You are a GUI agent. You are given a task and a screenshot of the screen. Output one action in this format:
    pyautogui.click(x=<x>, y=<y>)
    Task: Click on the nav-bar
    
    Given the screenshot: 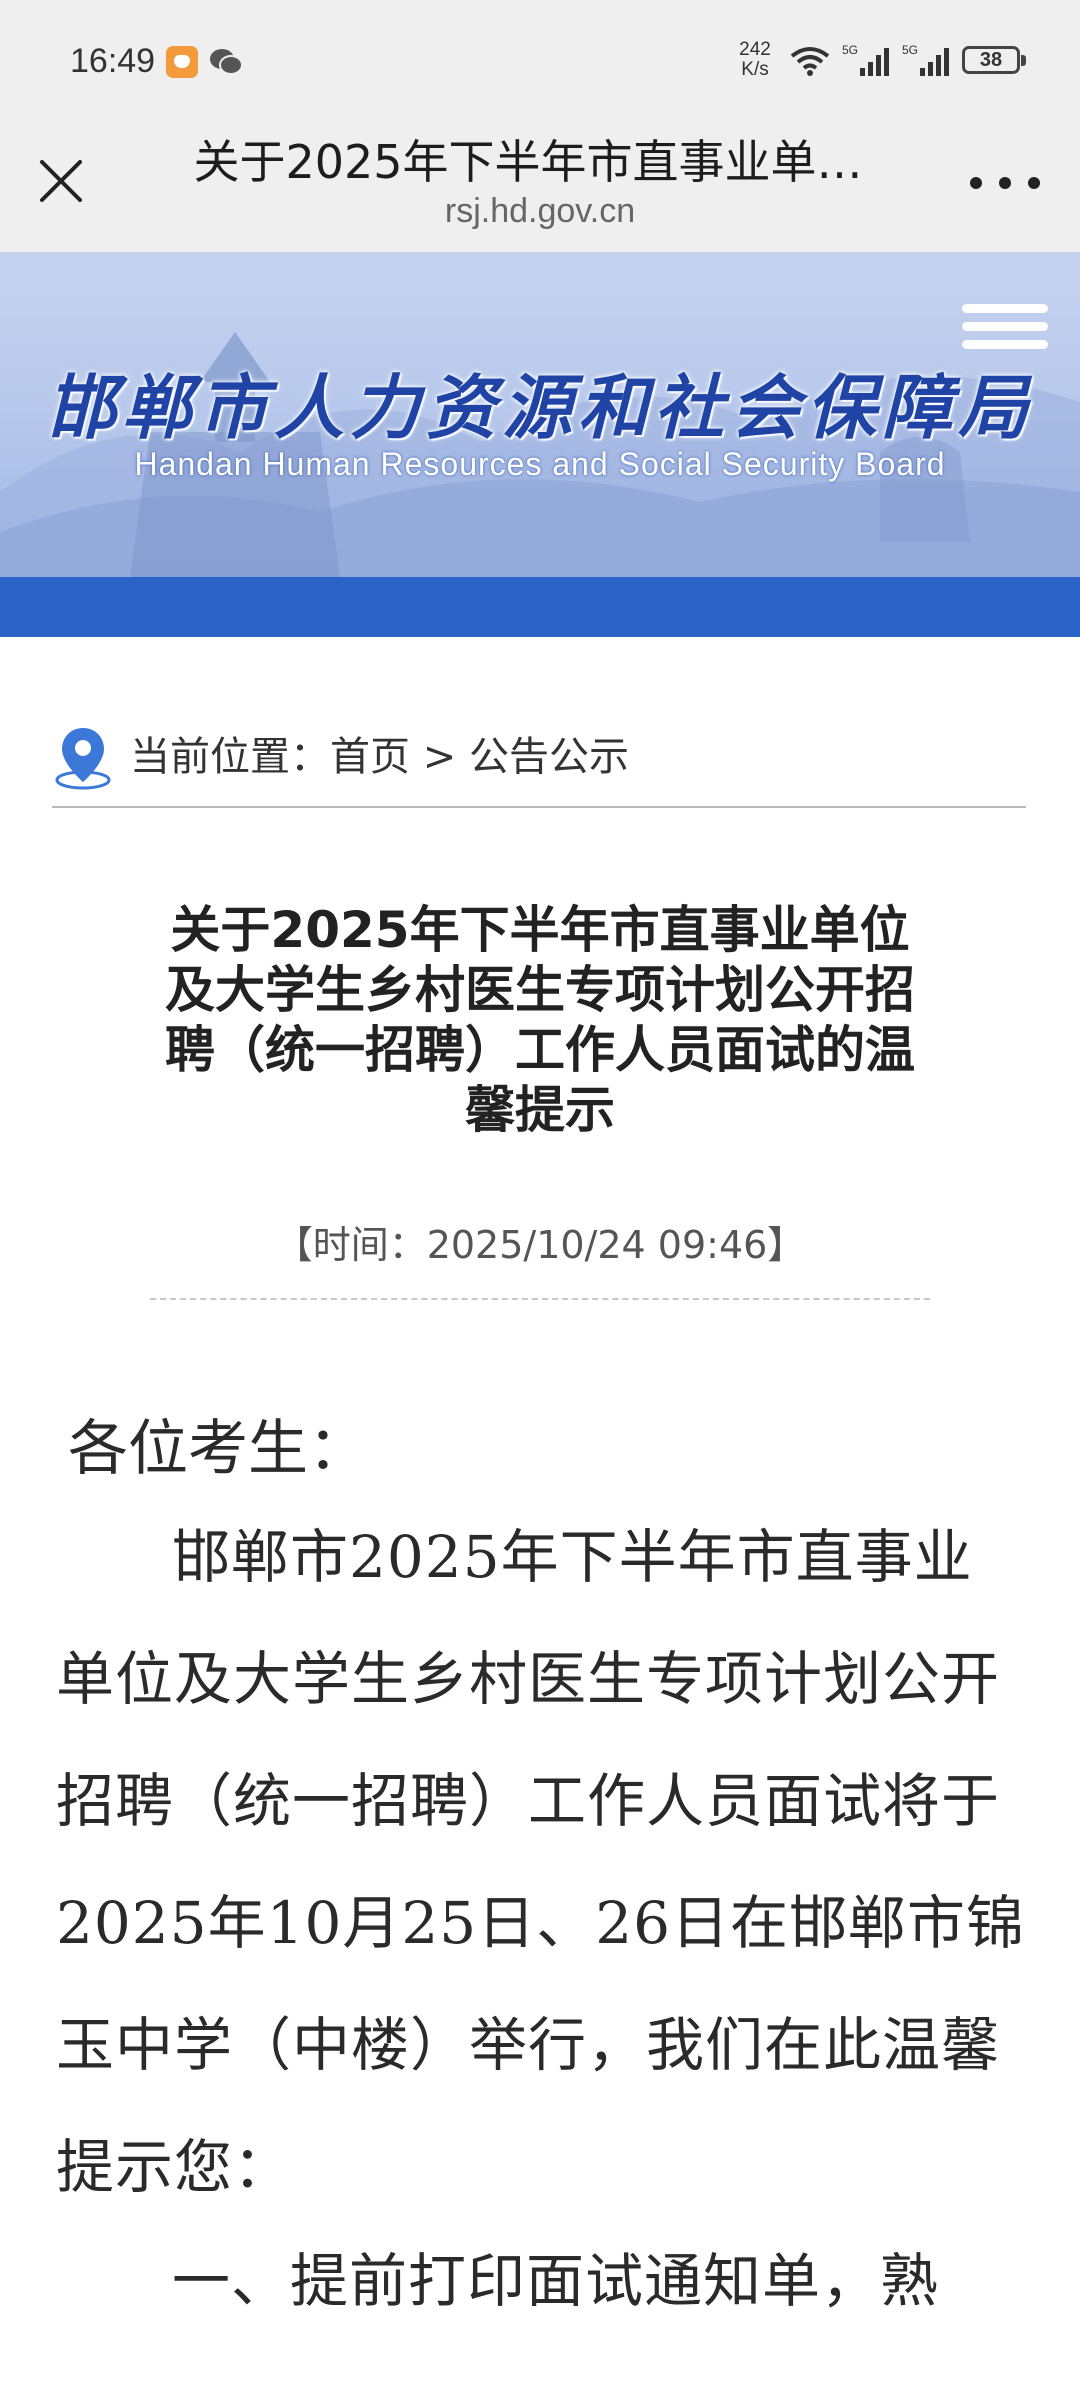 What is the action you would take?
    pyautogui.click(x=540, y=607)
    